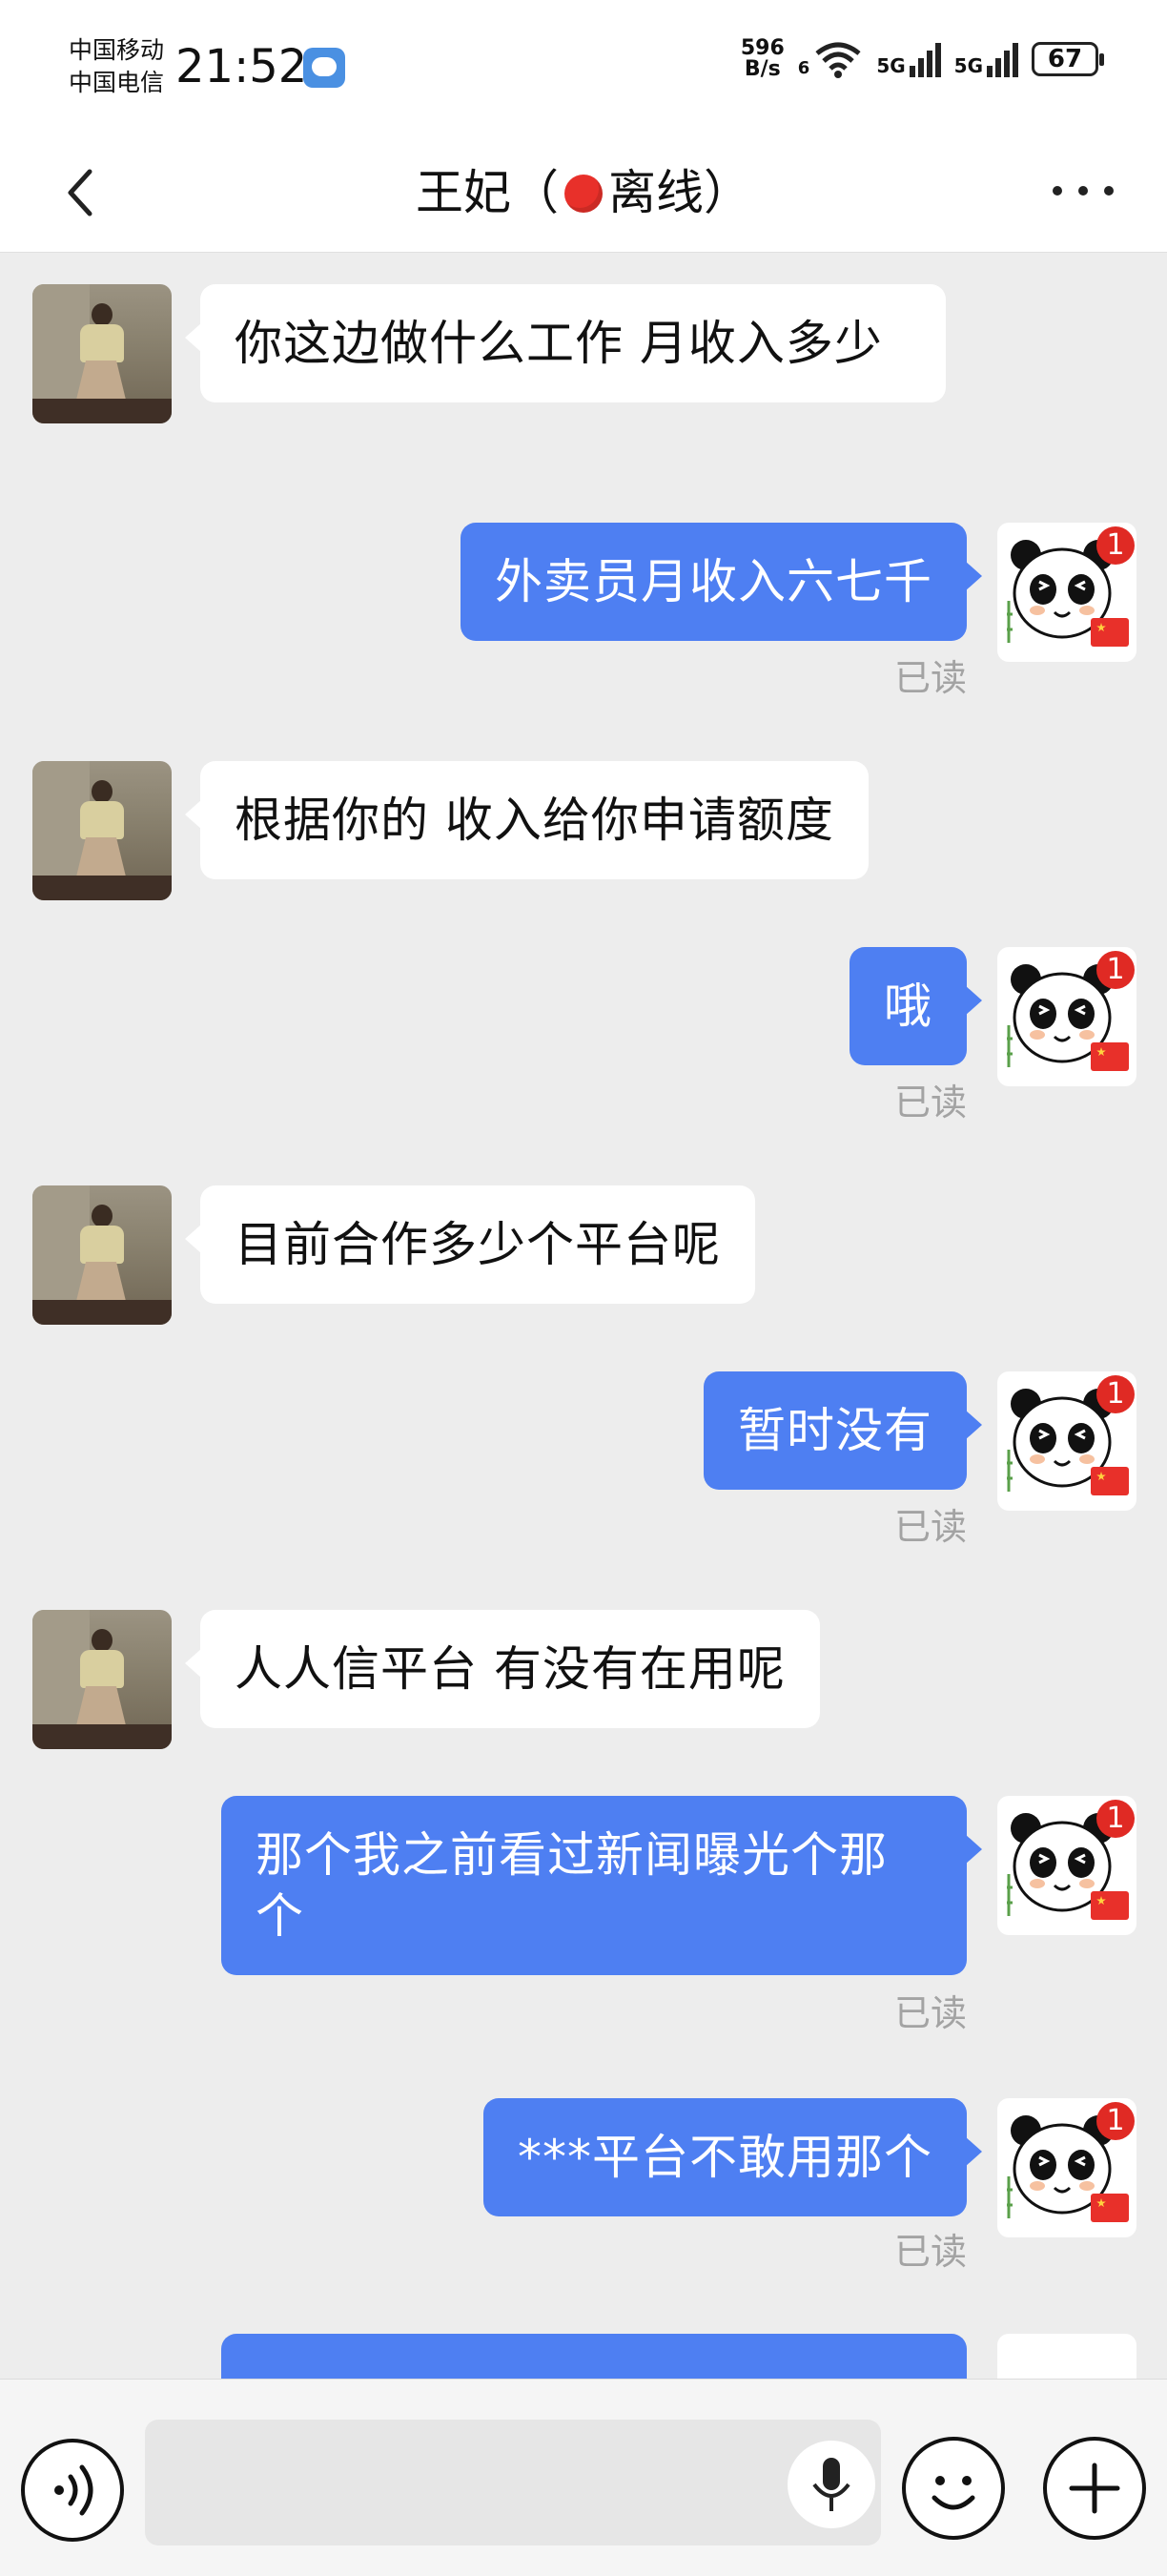 The width and height of the screenshot is (1167, 2576). I want to click on emoji-button, so click(953, 2488).